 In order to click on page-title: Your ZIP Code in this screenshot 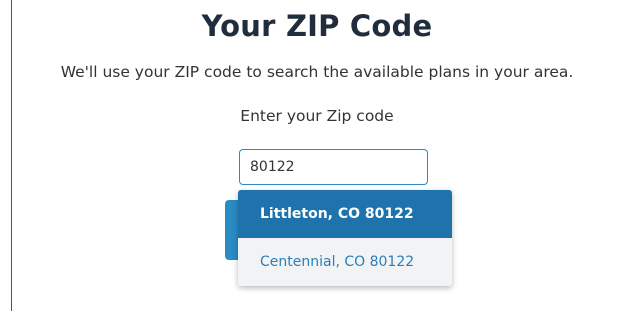, I will do `click(317, 26)`.